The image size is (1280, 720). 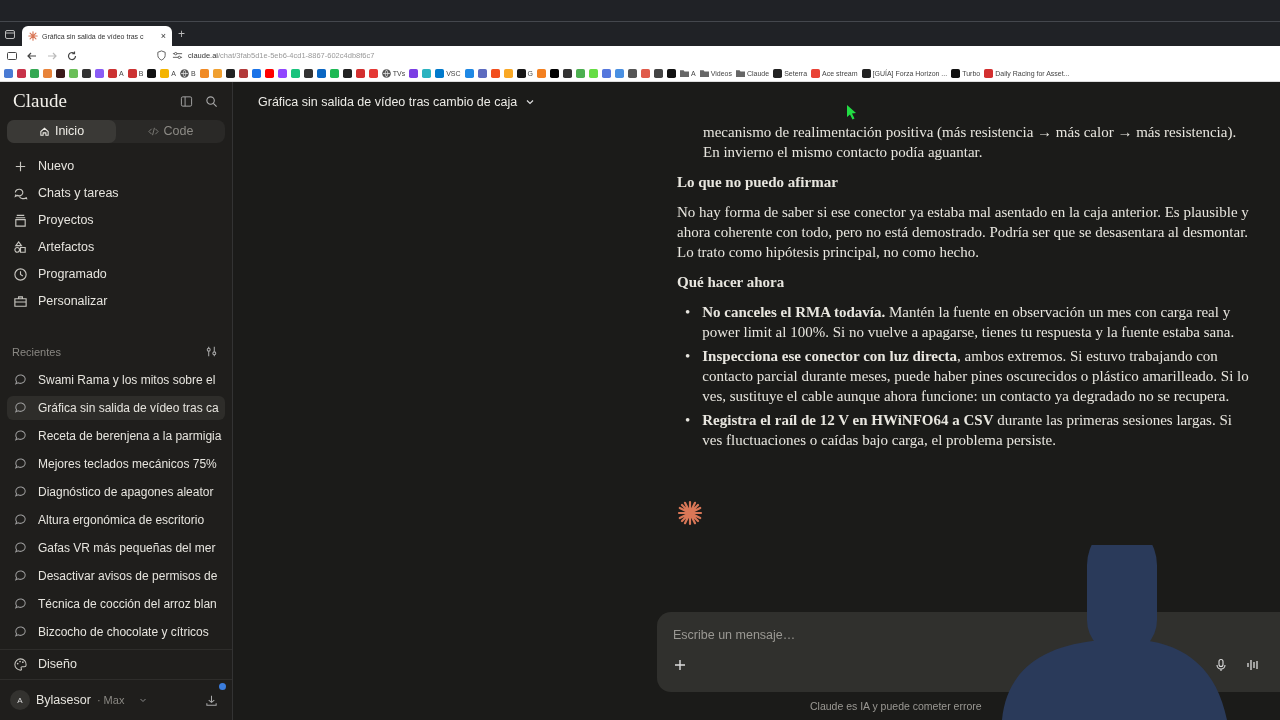 What do you see at coordinates (116, 274) in the screenshot?
I see `nav-item: Programado` at bounding box center [116, 274].